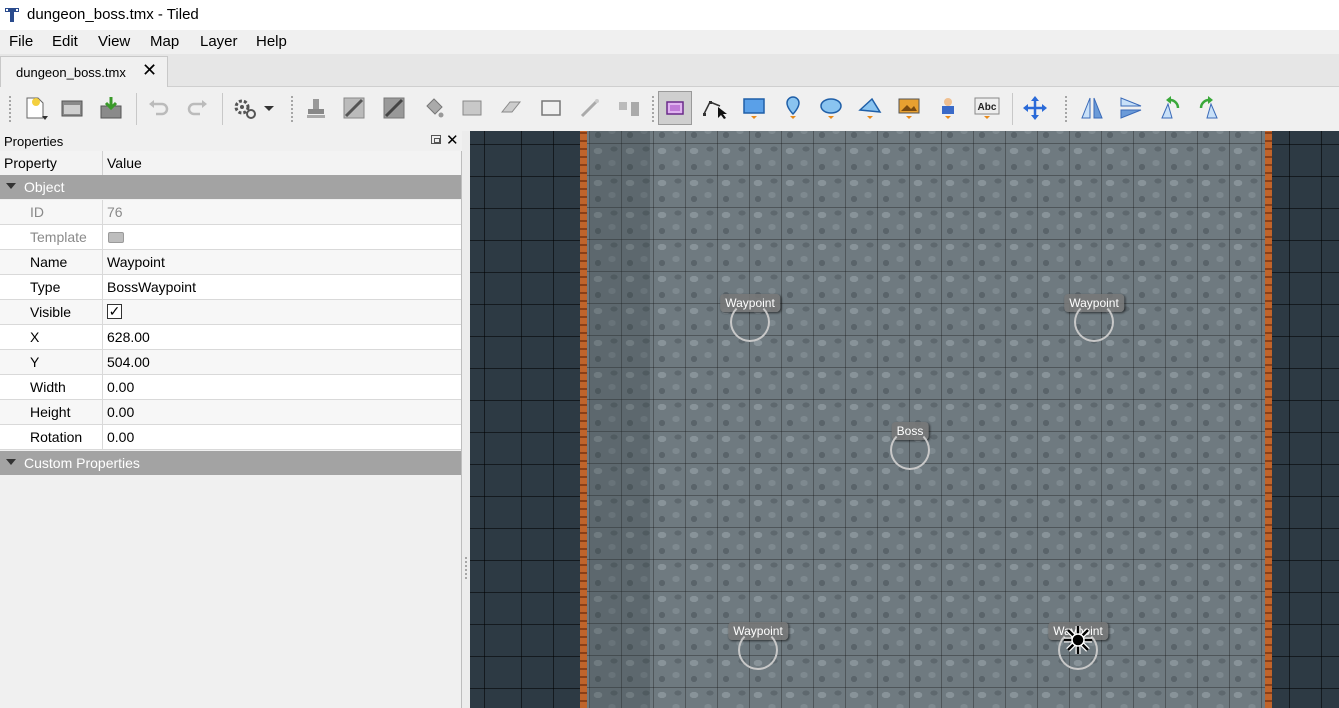 The image size is (1339, 708). I want to click on move-cursor-icon, so click(1078, 640).